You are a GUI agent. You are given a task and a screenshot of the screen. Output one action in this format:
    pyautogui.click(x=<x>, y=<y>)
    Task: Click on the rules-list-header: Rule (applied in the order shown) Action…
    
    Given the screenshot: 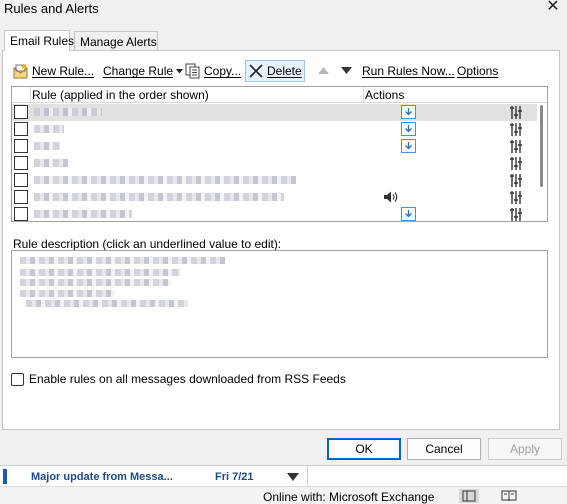 What is the action you would take?
    pyautogui.click(x=279, y=95)
    